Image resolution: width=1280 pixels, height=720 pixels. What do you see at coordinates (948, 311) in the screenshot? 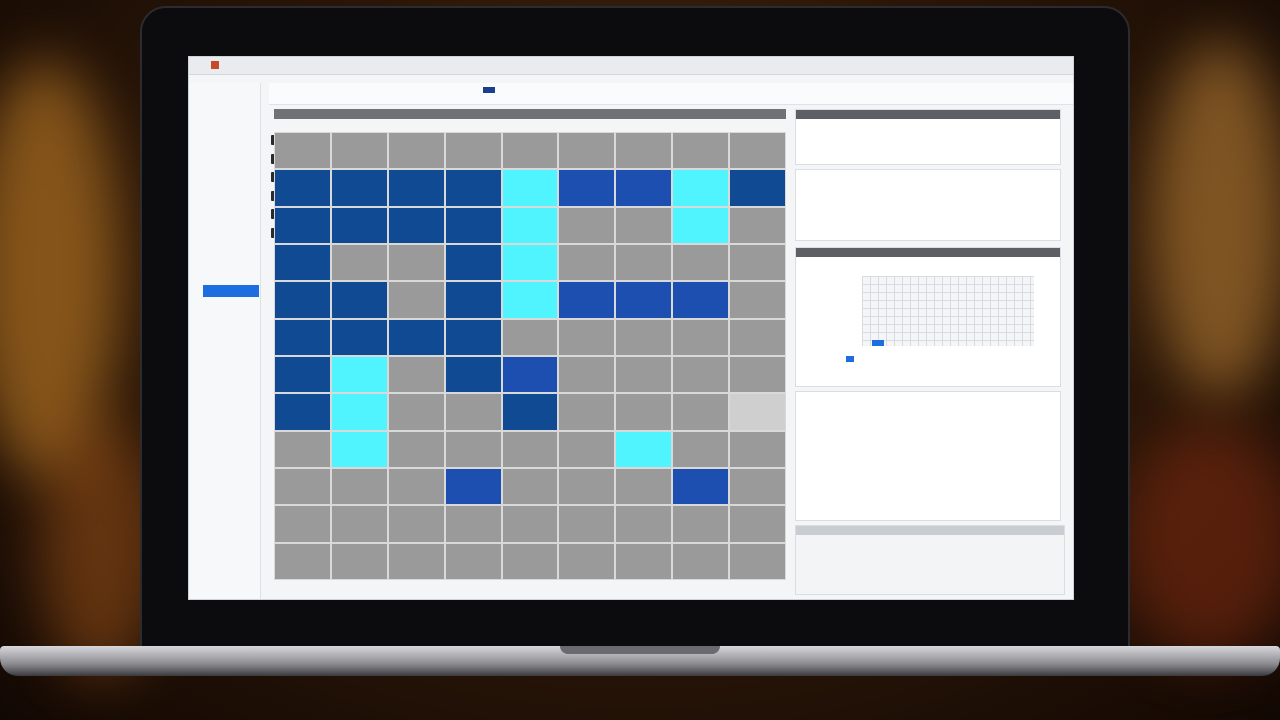
I see `preview-grid` at bounding box center [948, 311].